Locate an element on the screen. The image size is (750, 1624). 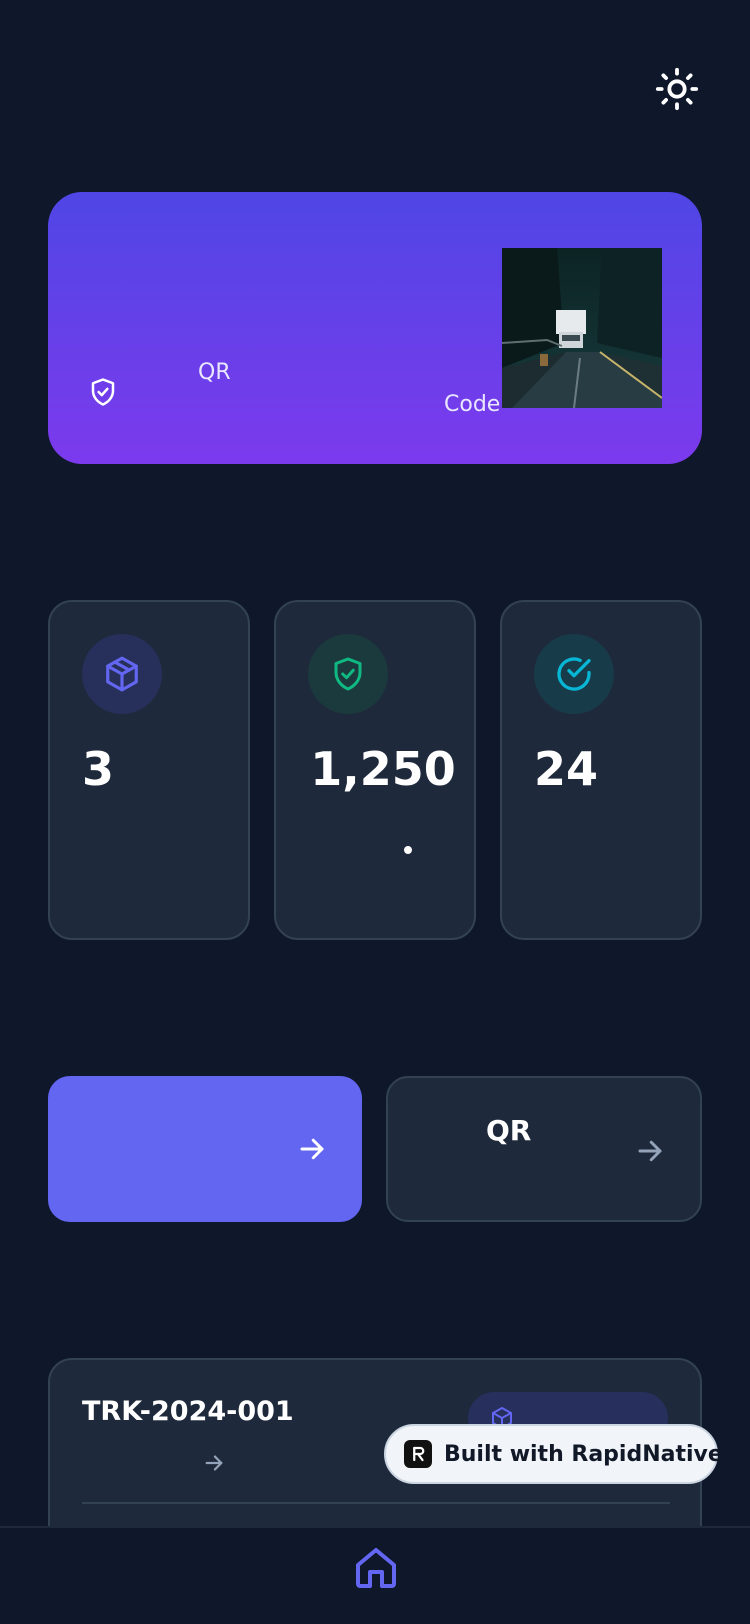
home-icon is located at coordinates (376, 1568).